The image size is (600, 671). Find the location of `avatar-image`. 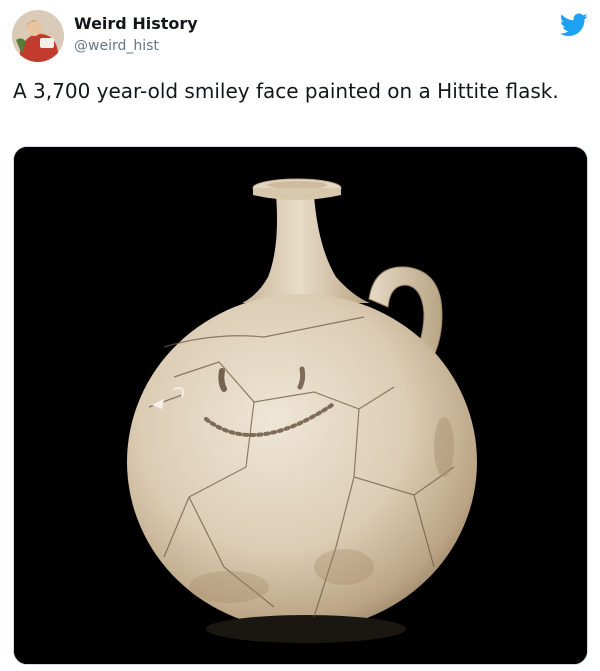

avatar-image is located at coordinates (38, 36).